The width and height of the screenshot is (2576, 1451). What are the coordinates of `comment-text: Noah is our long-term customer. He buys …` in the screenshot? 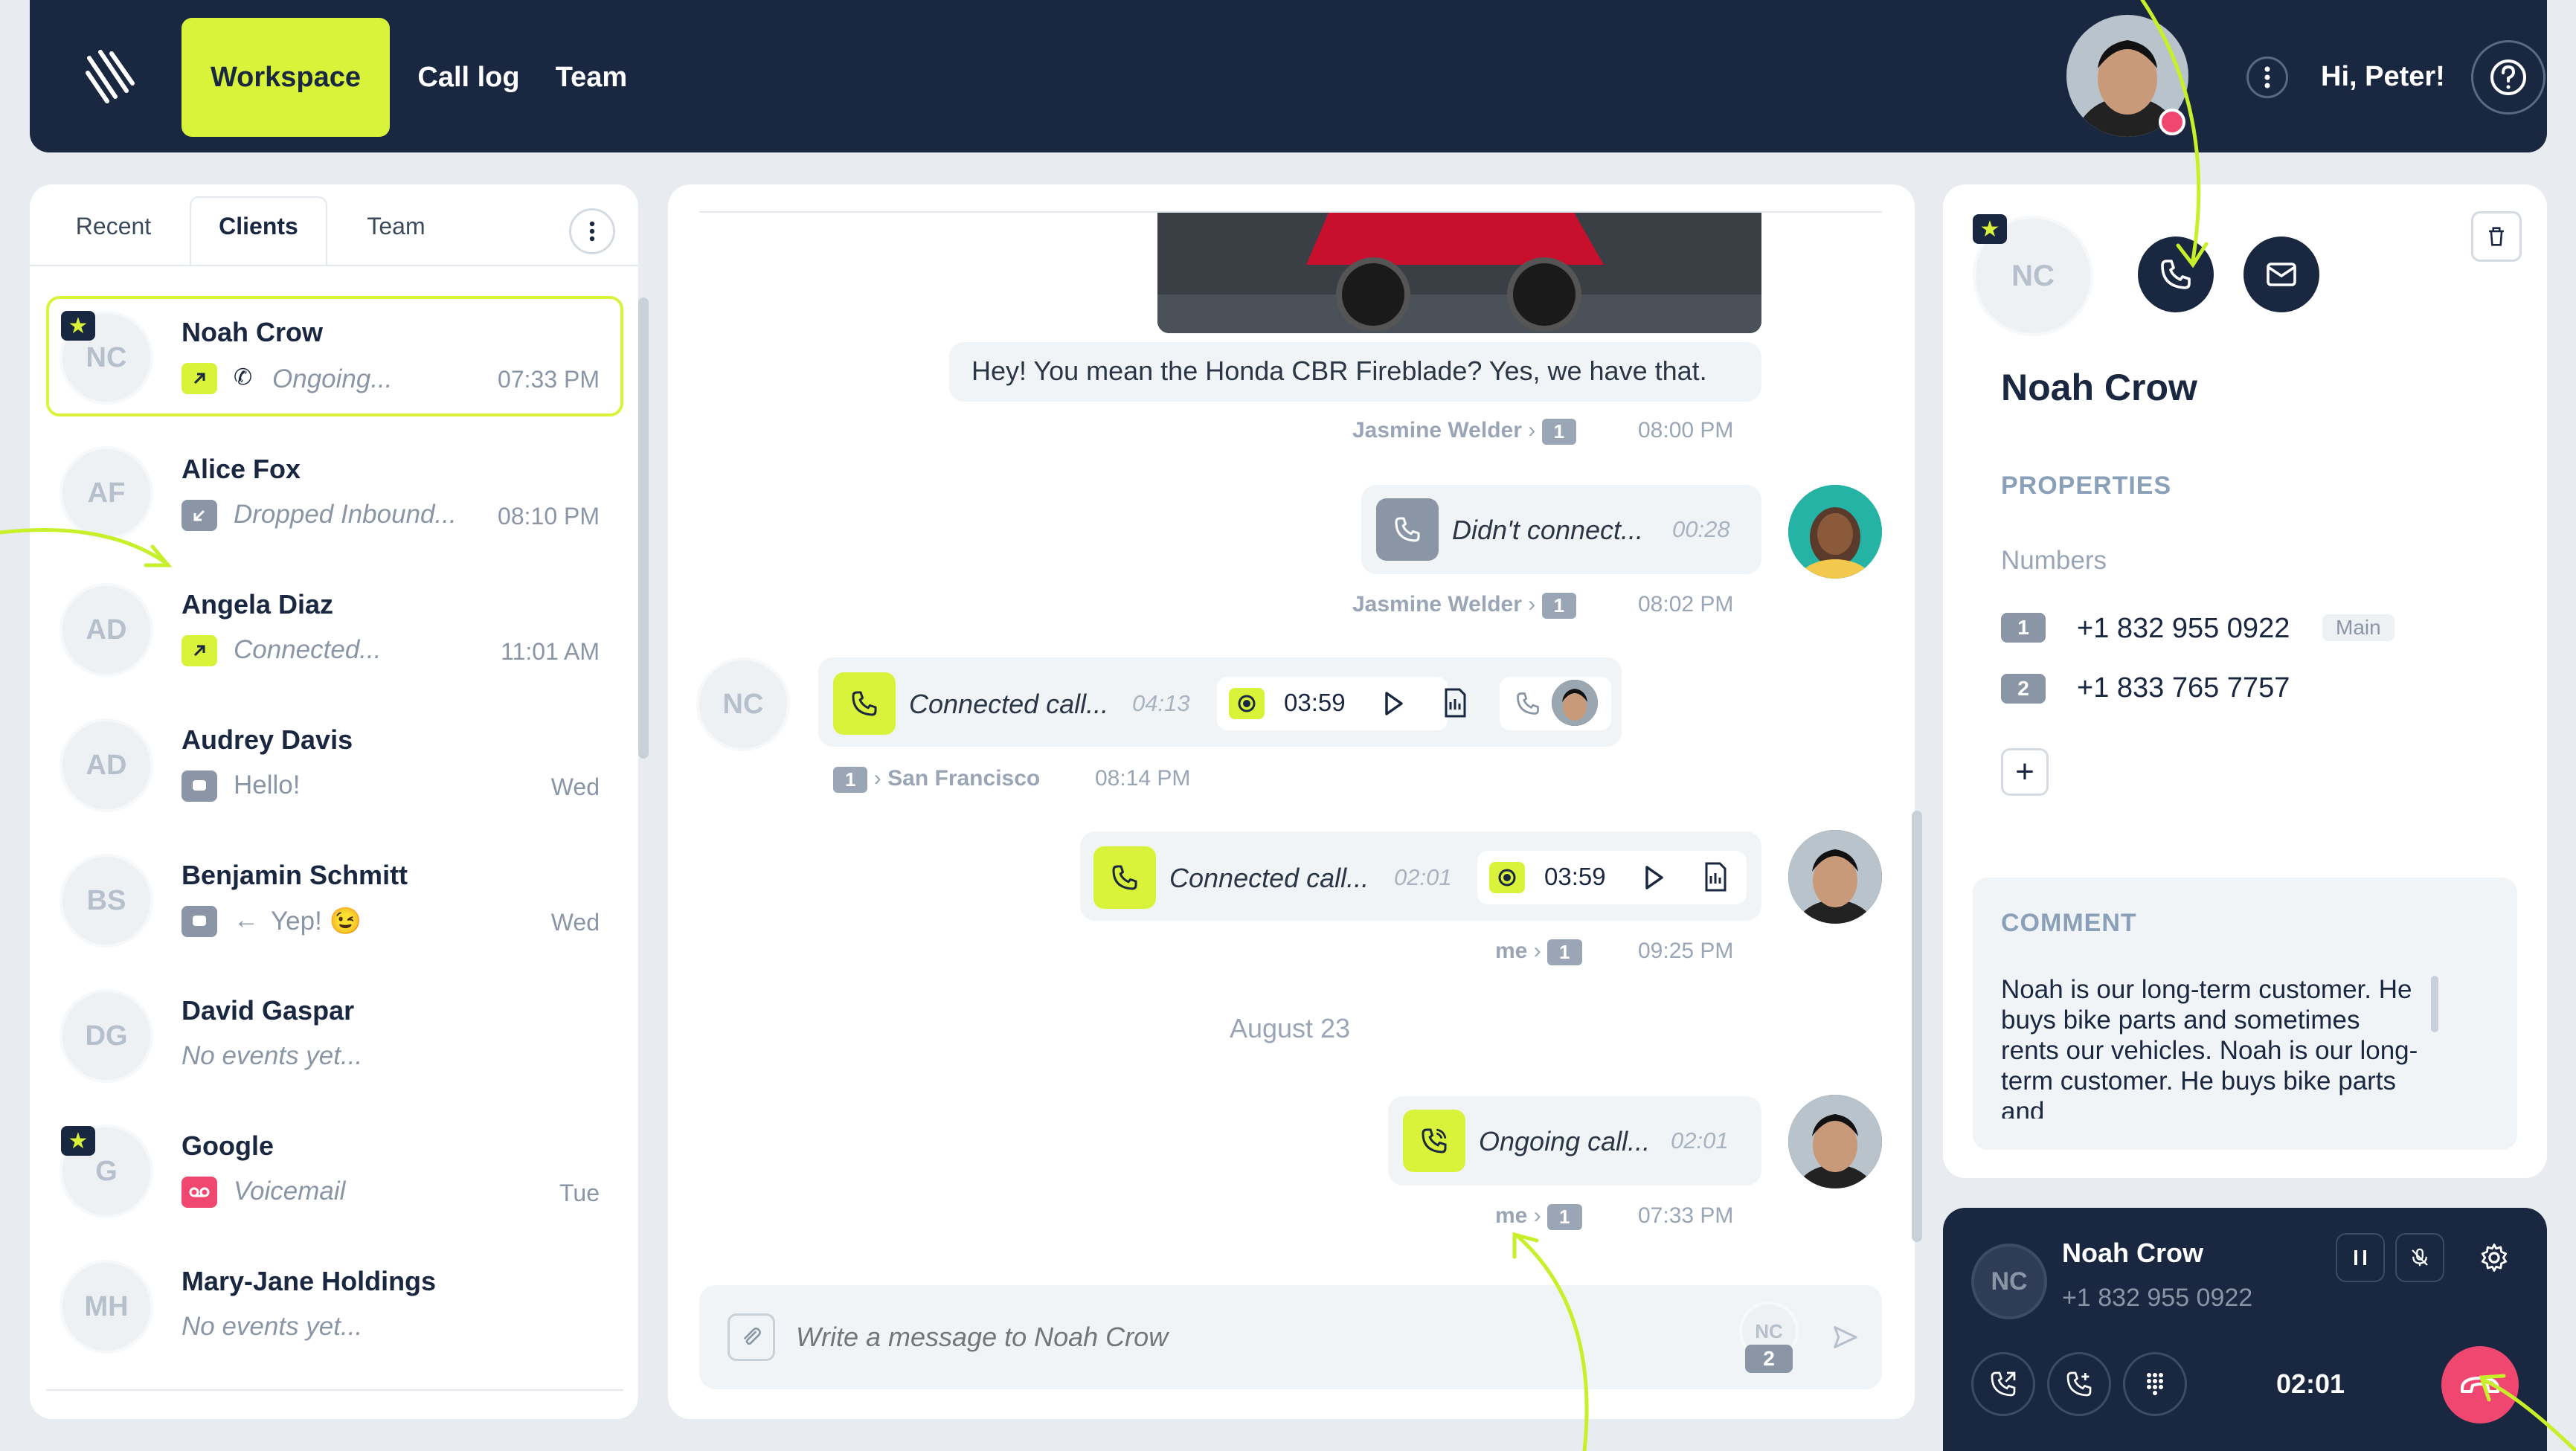 It's located at (2211, 1046).